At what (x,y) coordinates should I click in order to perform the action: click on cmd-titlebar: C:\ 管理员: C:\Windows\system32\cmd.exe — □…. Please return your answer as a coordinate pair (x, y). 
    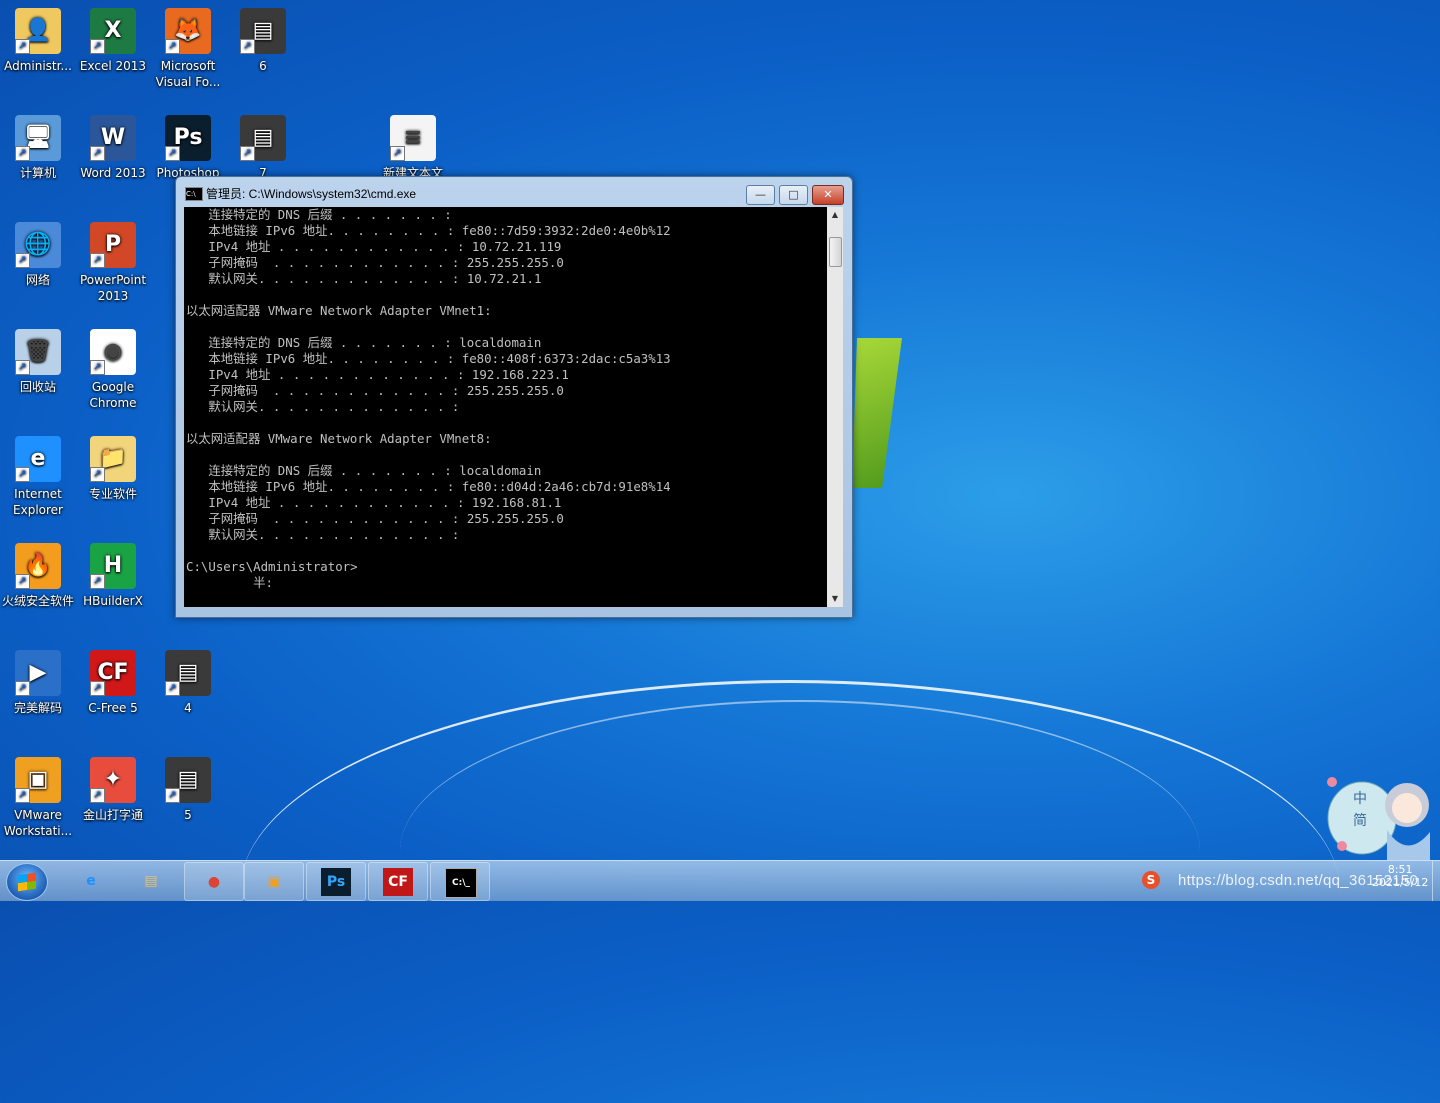
    Looking at the image, I should click on (514, 192).